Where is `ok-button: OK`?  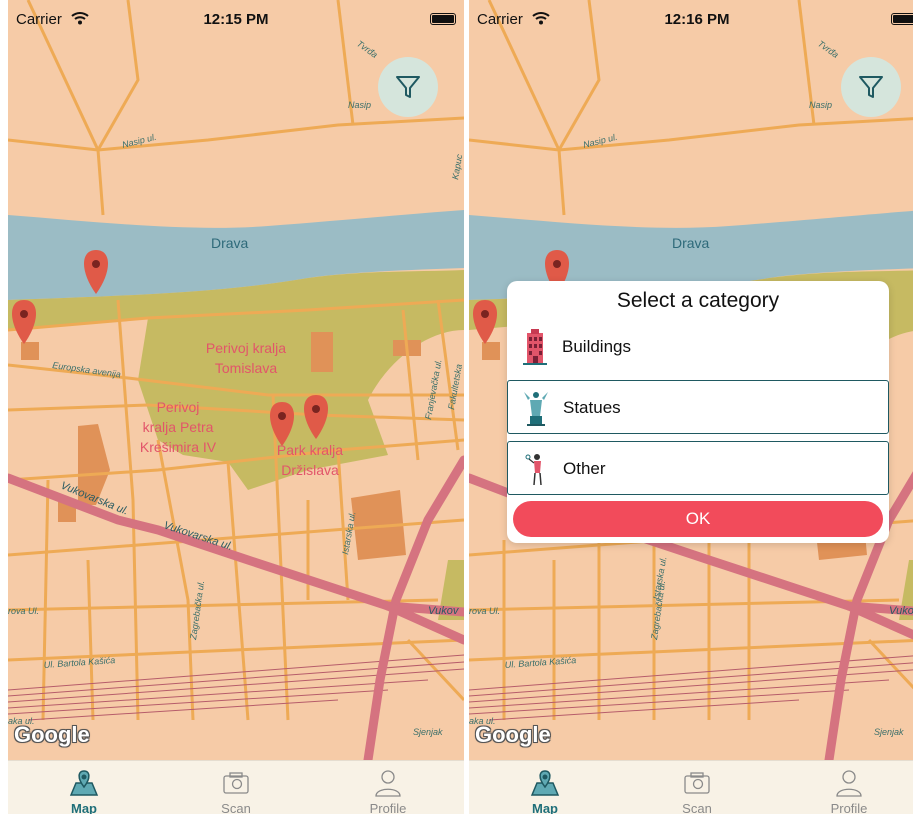
ok-button: OK is located at coordinates (698, 519).